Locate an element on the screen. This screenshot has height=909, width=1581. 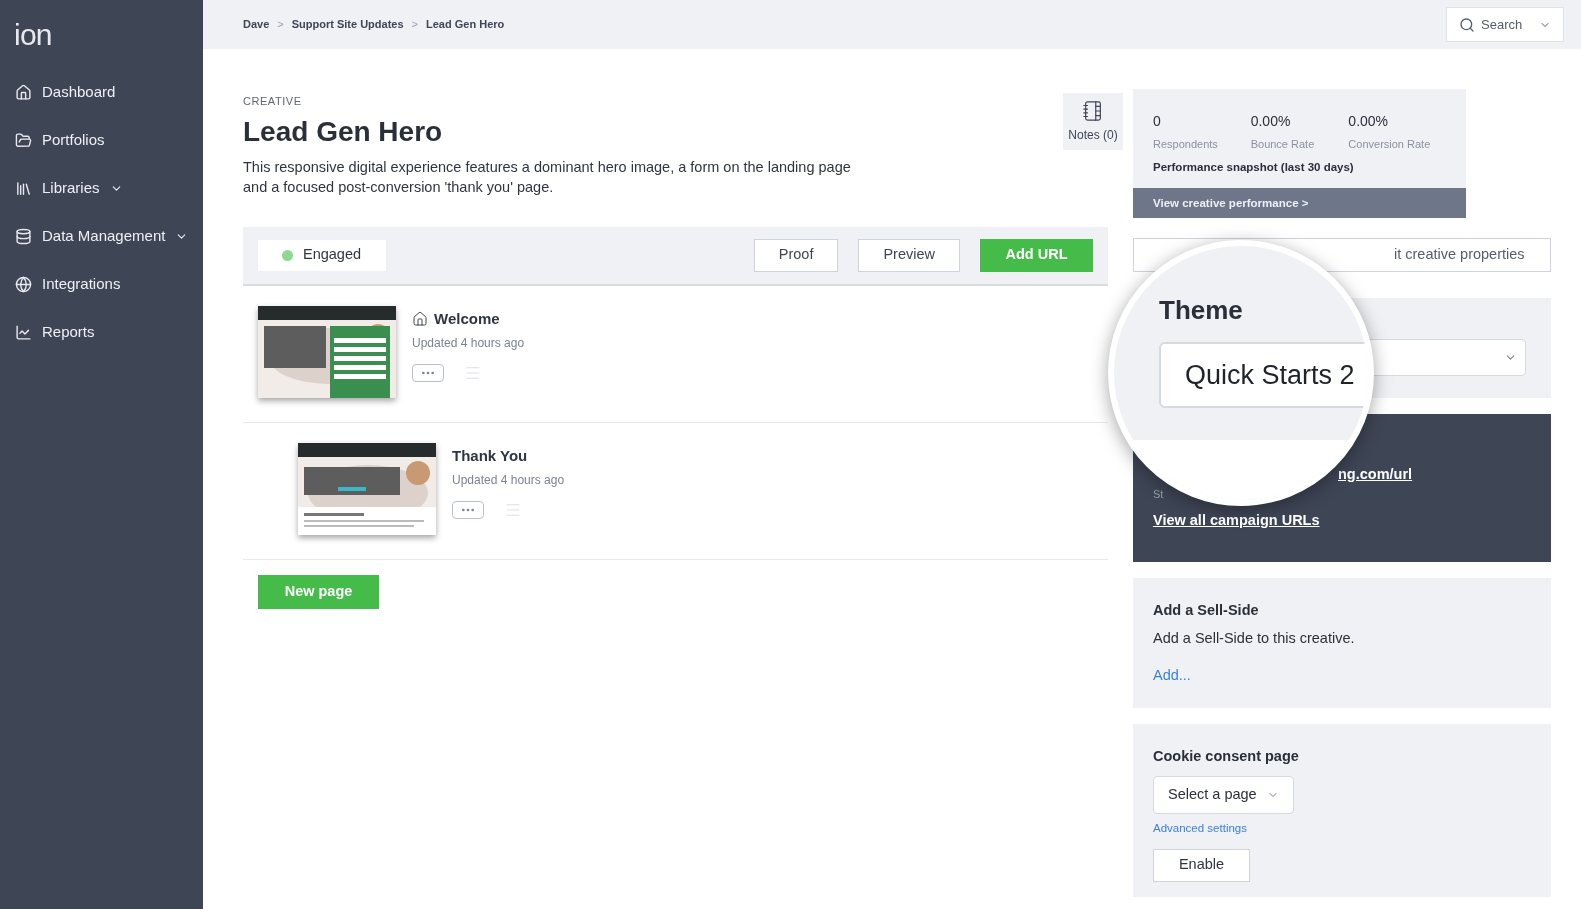
breadcrumb-link: Support Site Updates is located at coordinates (347, 24).